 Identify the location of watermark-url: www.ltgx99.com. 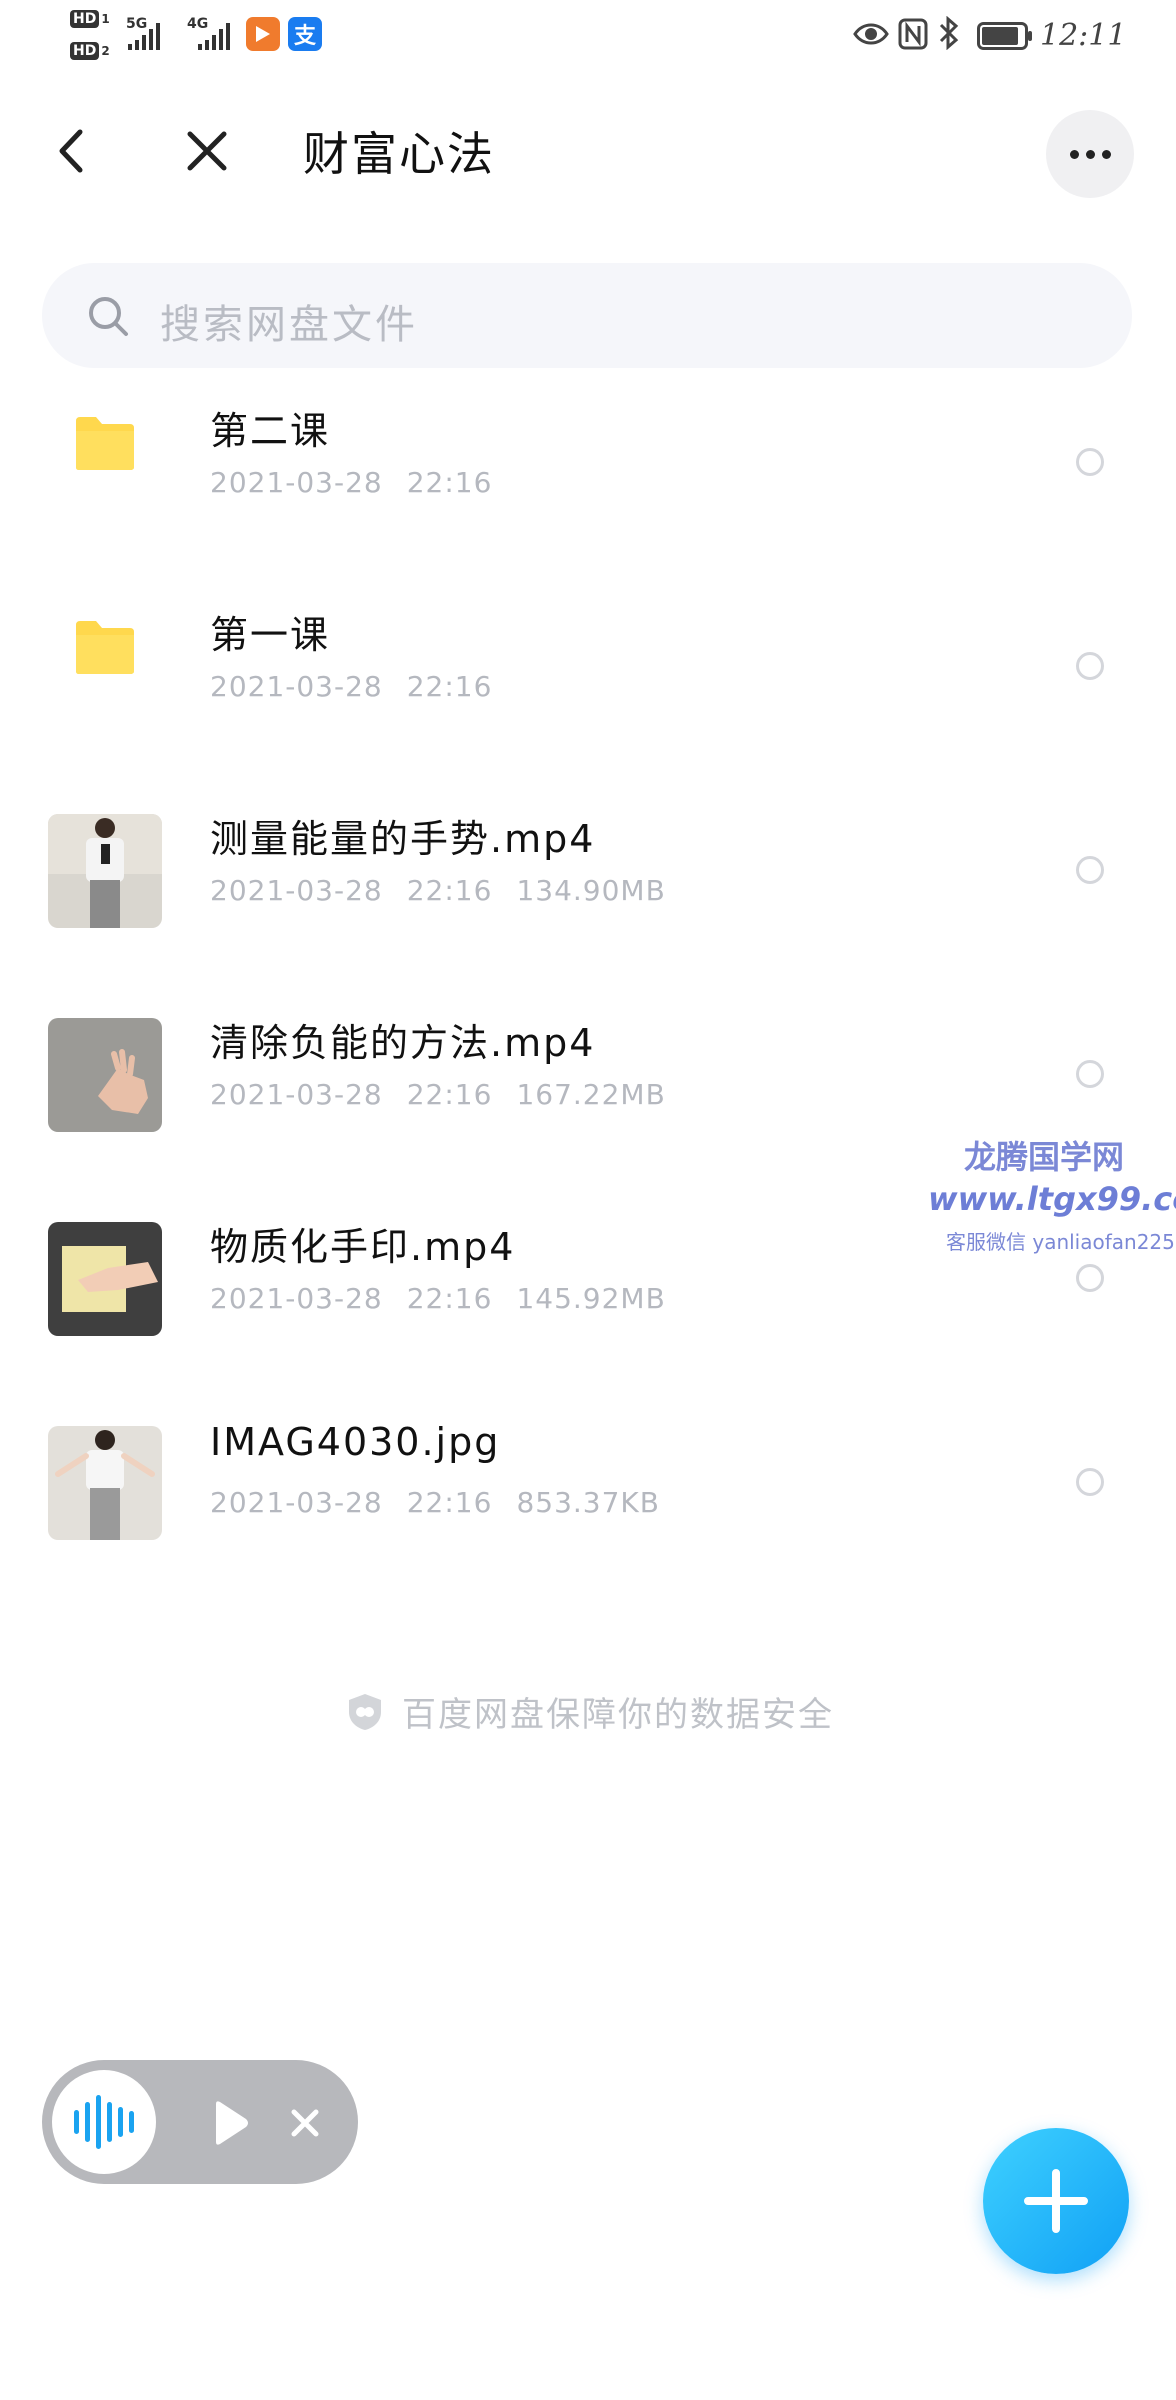
(1052, 1199).